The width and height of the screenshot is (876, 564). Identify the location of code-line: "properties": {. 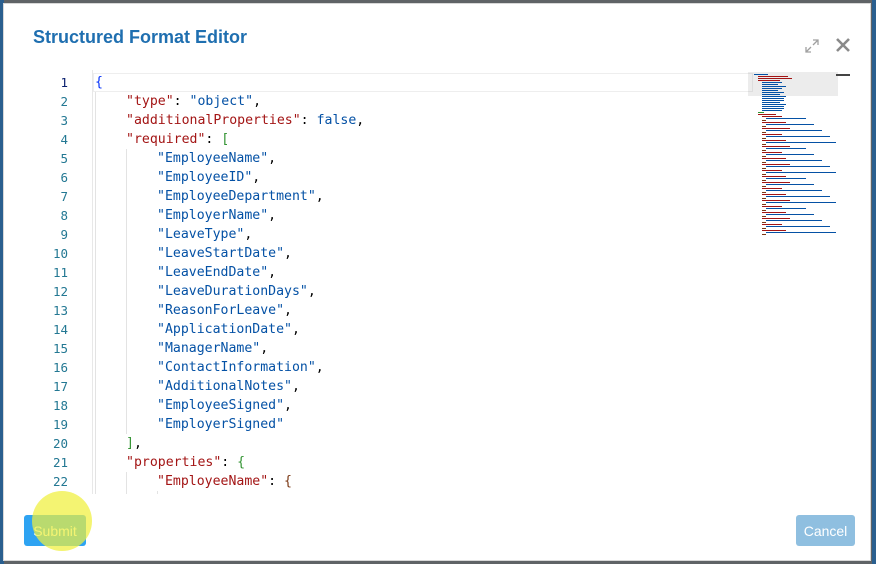
(185, 462).